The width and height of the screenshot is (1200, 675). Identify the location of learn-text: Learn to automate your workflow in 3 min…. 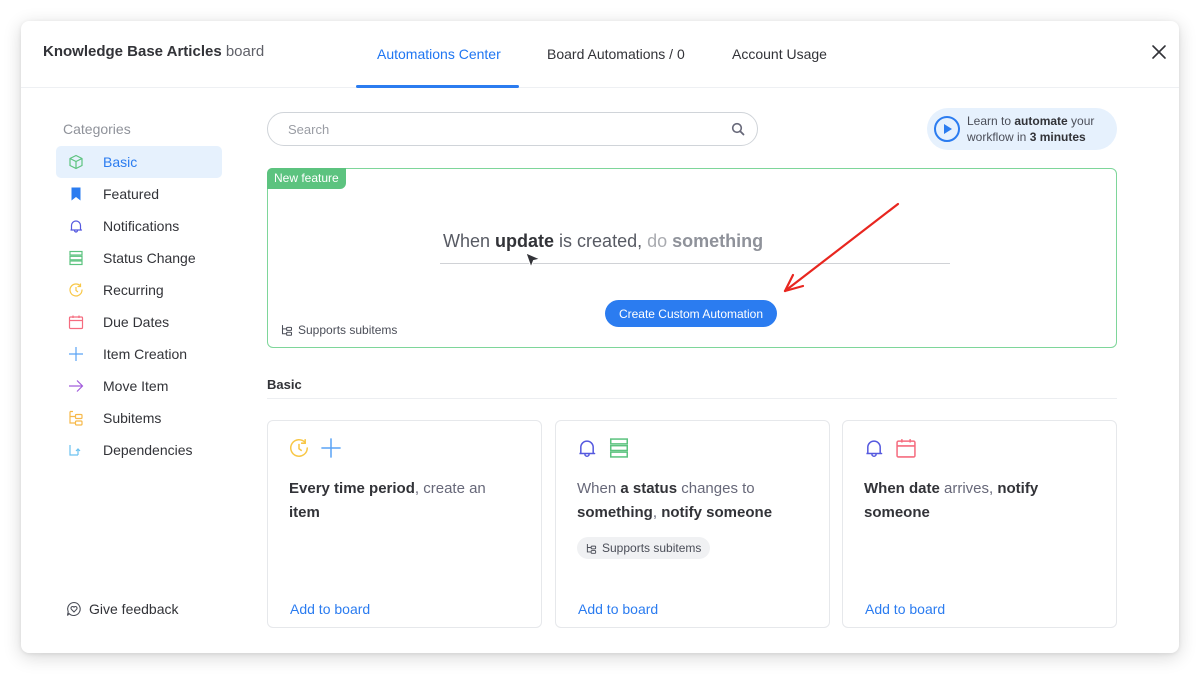
(1031, 129).